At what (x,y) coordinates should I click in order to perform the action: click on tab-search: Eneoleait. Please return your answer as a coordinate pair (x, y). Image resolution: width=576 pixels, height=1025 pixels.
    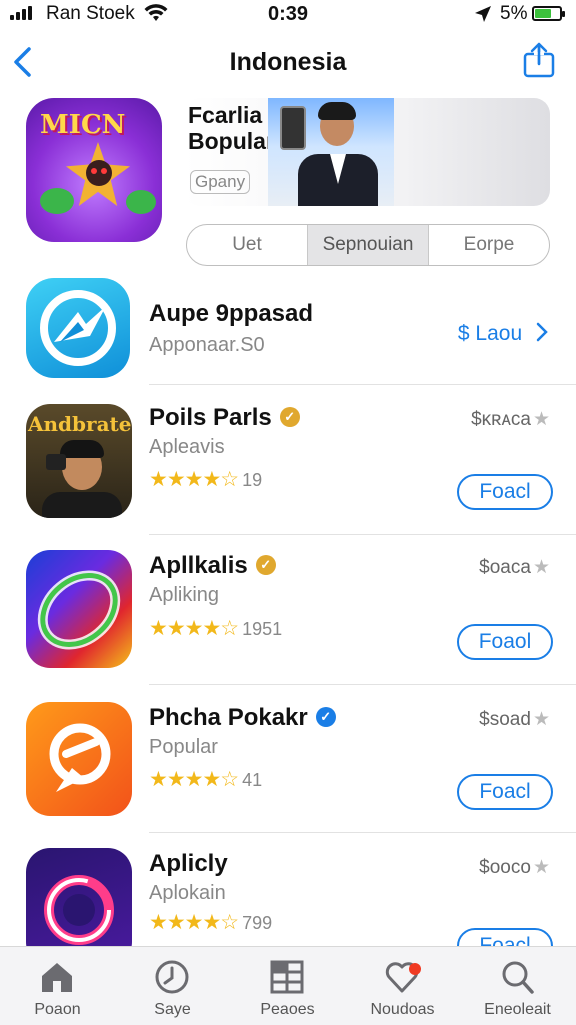
    Looking at the image, I should click on (517, 986).